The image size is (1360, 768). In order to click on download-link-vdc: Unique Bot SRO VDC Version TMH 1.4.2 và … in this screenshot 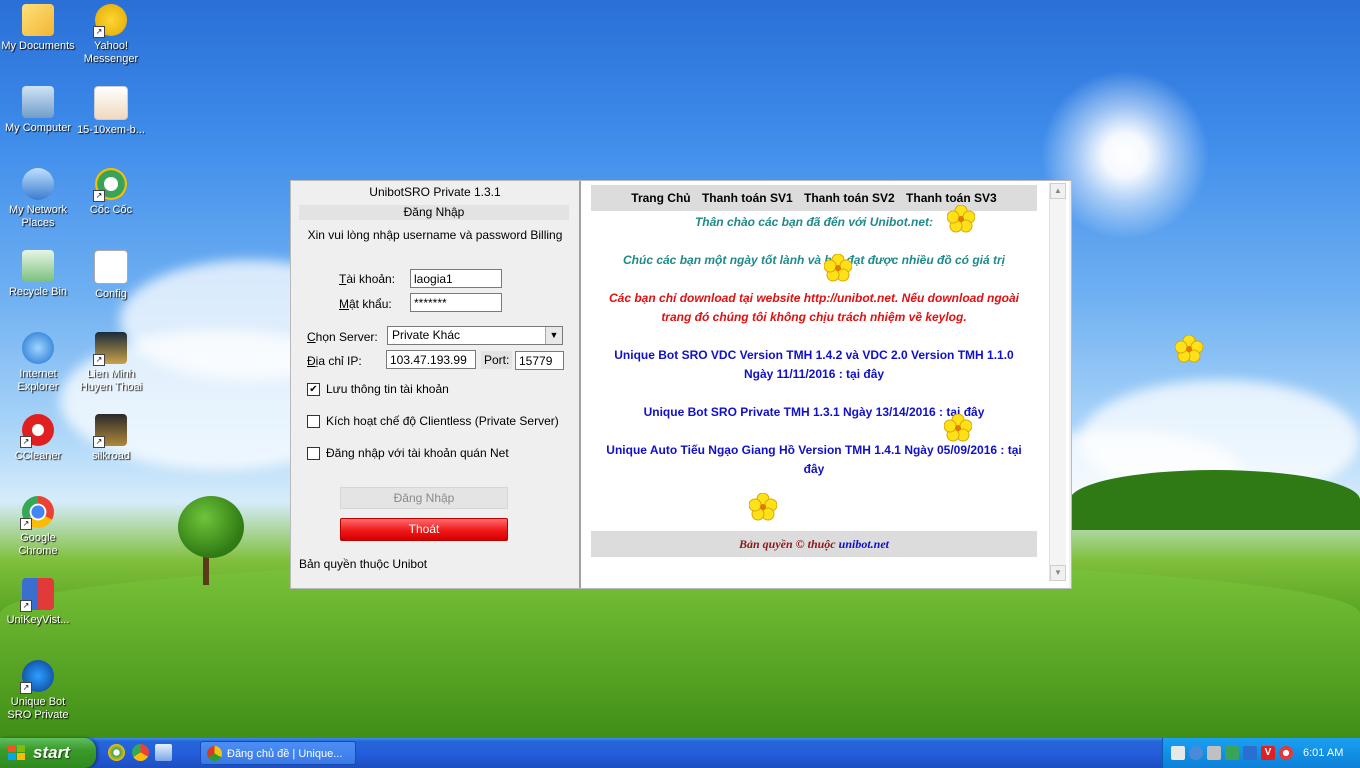, I will do `click(814, 365)`.